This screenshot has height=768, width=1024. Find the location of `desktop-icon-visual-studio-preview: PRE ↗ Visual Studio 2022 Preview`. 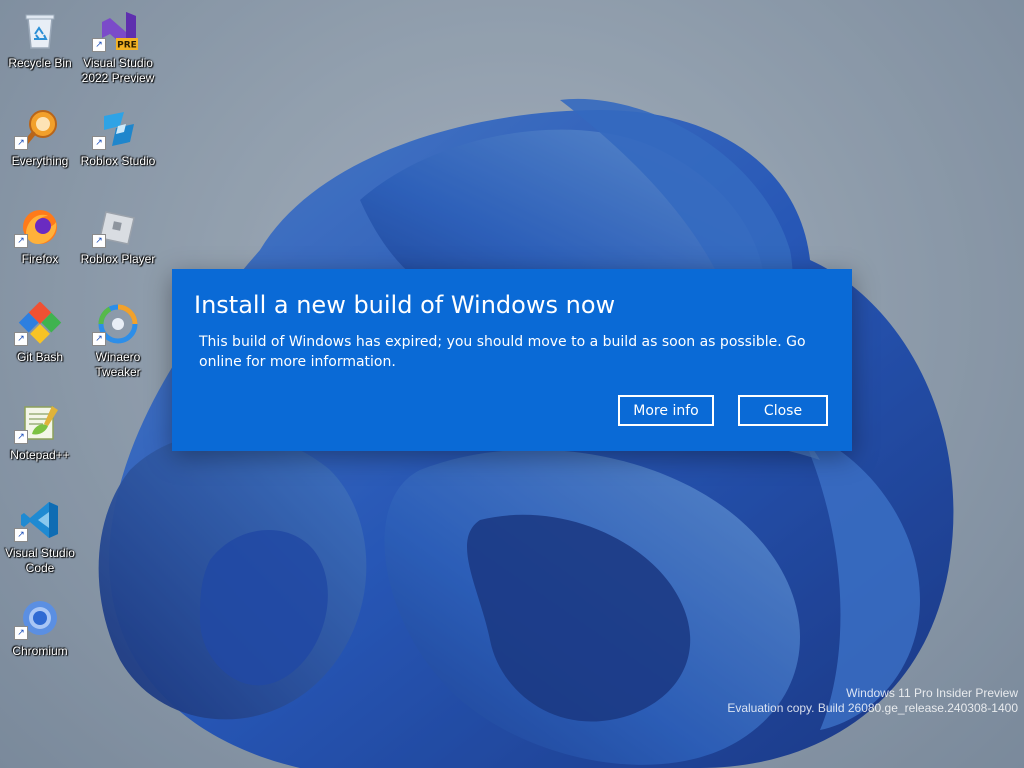

desktop-icon-visual-studio-preview: PRE ↗ Visual Studio 2022 Preview is located at coordinates (118, 50).